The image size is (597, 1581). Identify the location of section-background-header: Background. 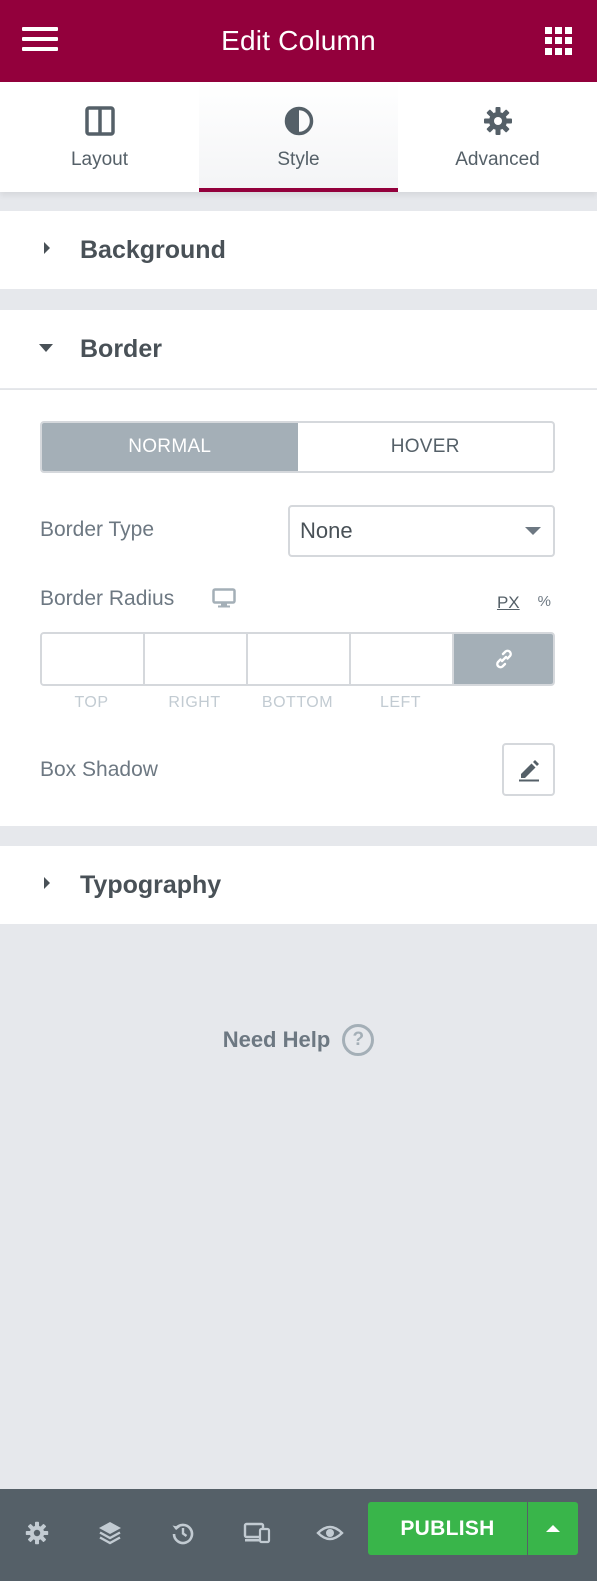
(298, 250).